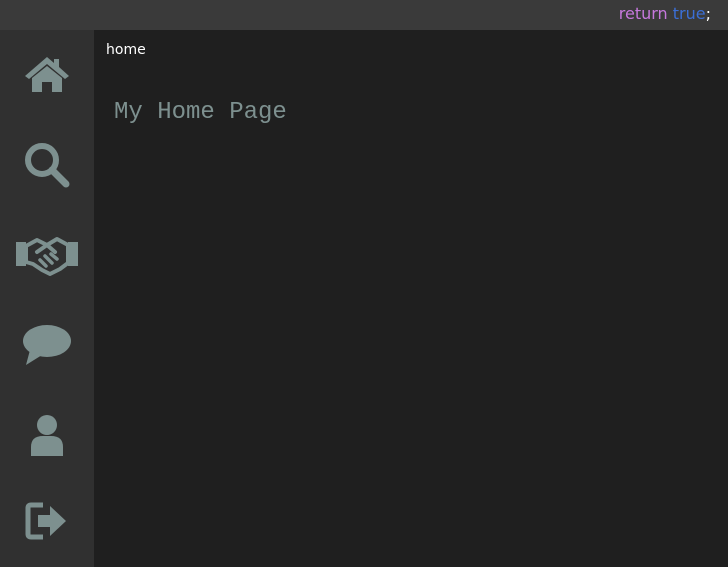 The width and height of the screenshot is (728, 567). I want to click on sidebar-item-profile, so click(47, 435).